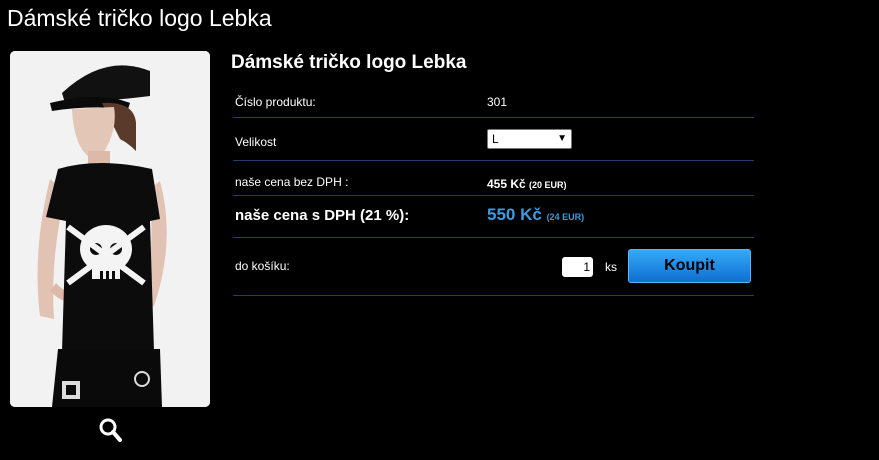 The height and width of the screenshot is (460, 879). Describe the element at coordinates (527, 184) in the screenshot. I see `price-net-value: 455 Kč (20 EUR)` at that location.